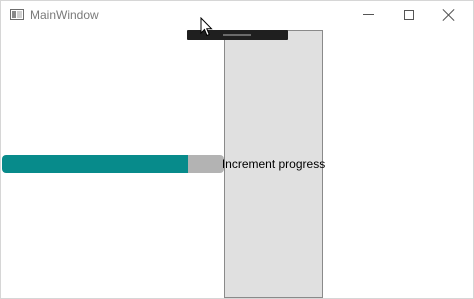 The height and width of the screenshot is (299, 474). I want to click on app-window-icon, so click(17, 14).